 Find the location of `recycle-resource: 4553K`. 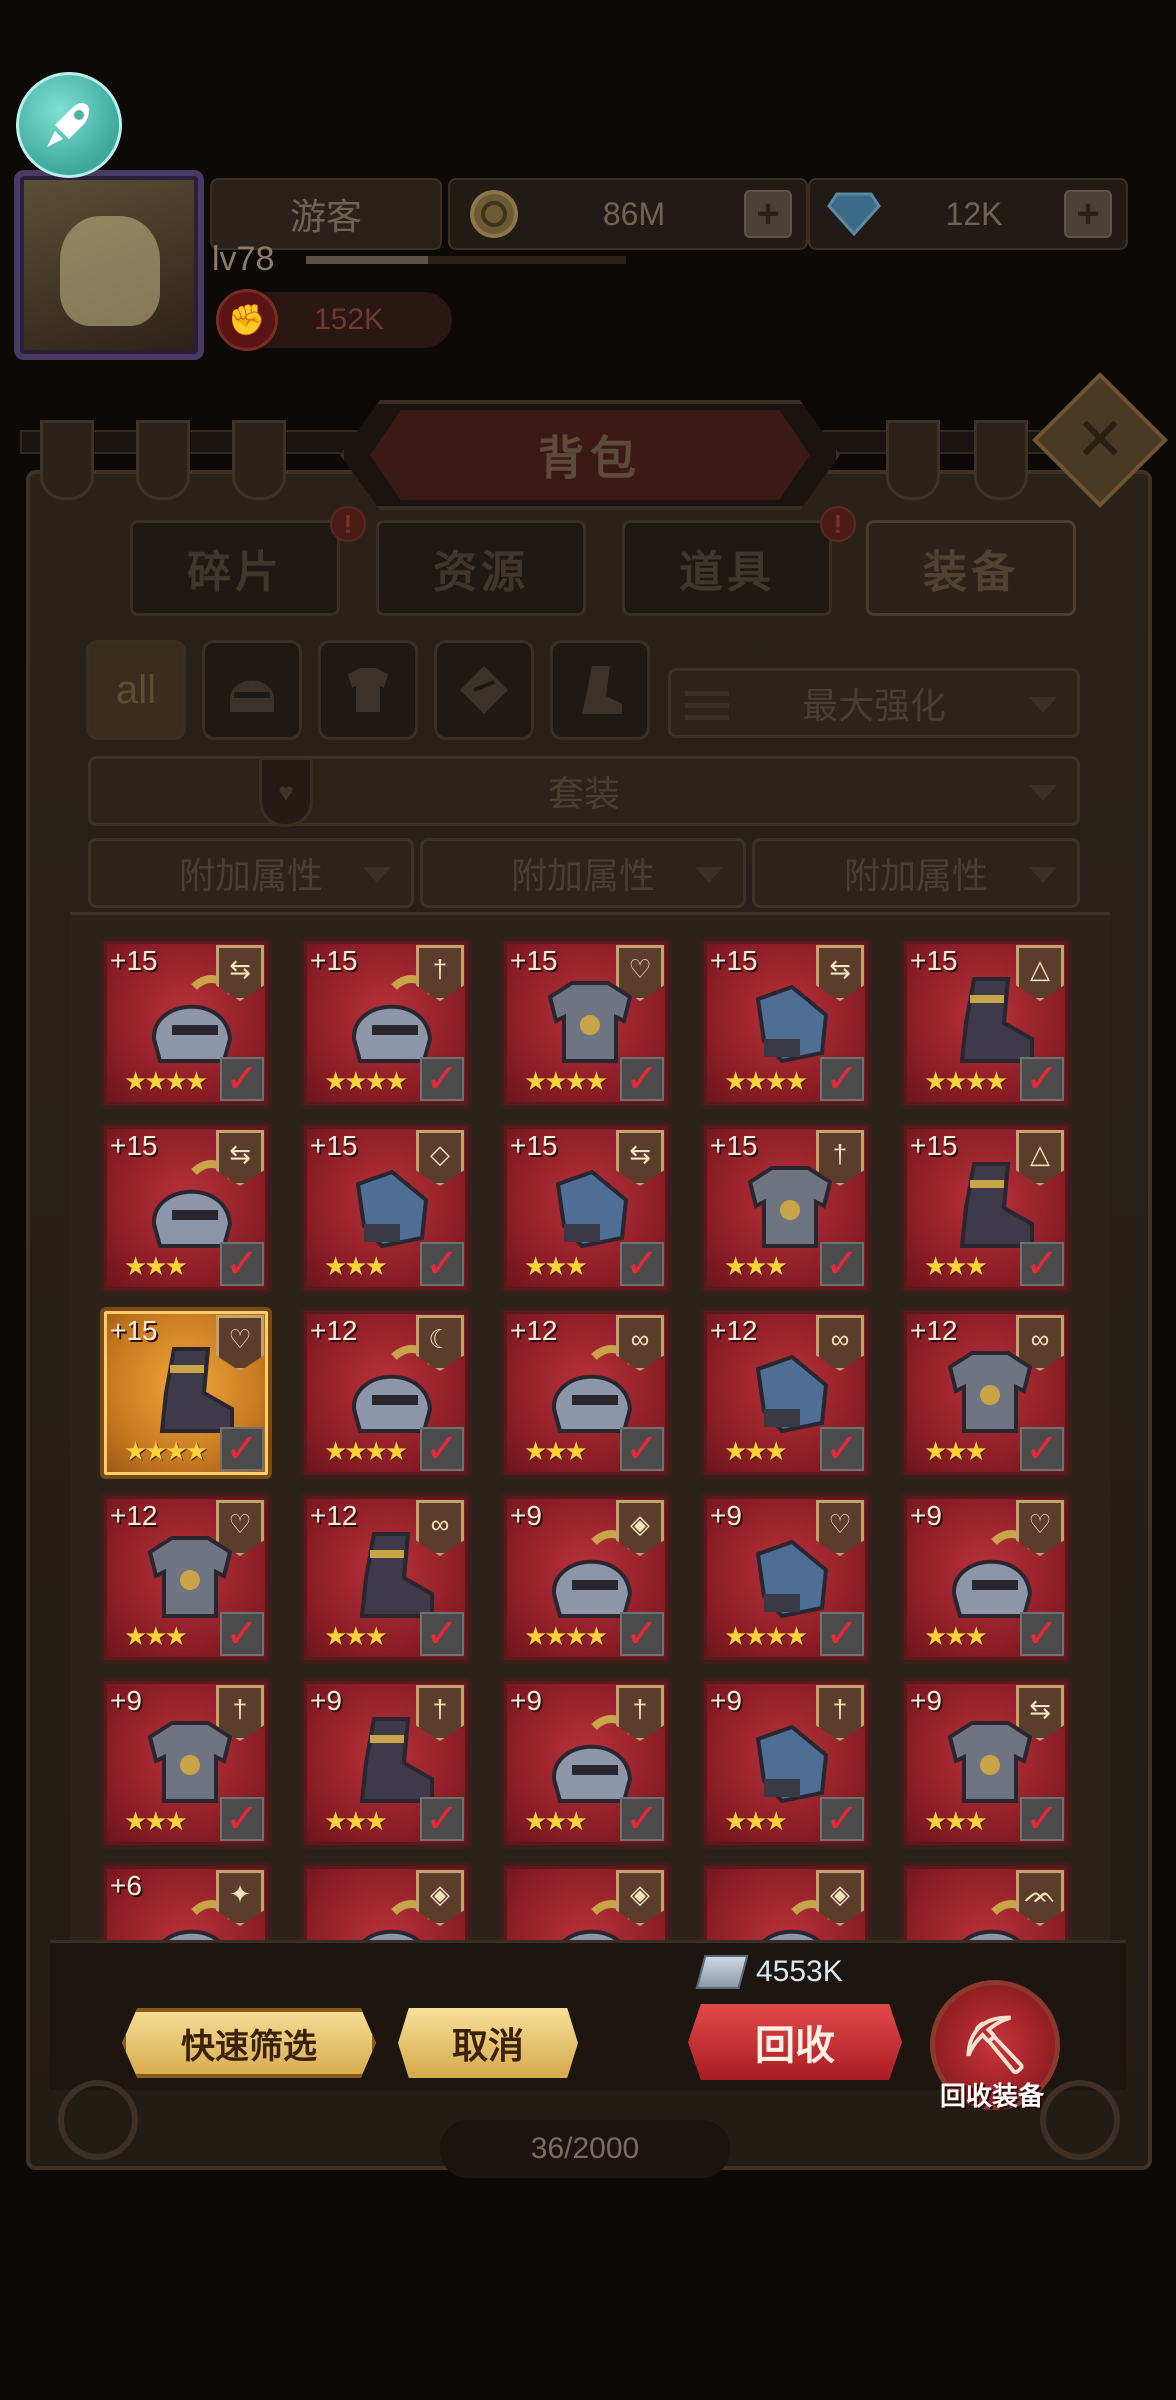

recycle-resource: 4553K is located at coordinates (769, 1972).